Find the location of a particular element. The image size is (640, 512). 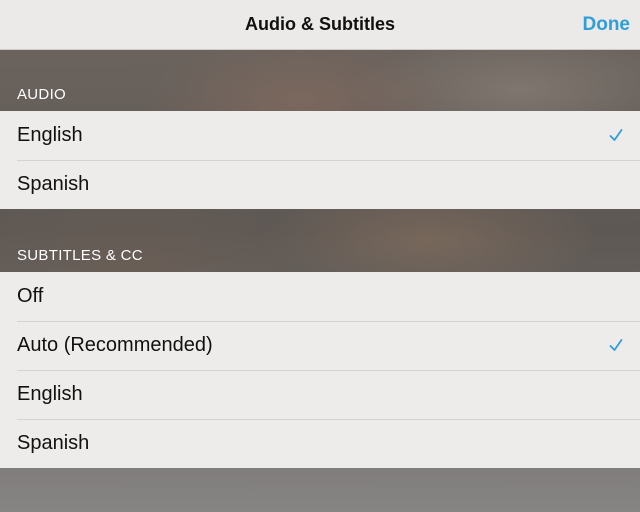

navigation-bar: Audio & Subtitles Done is located at coordinates (320, 25).